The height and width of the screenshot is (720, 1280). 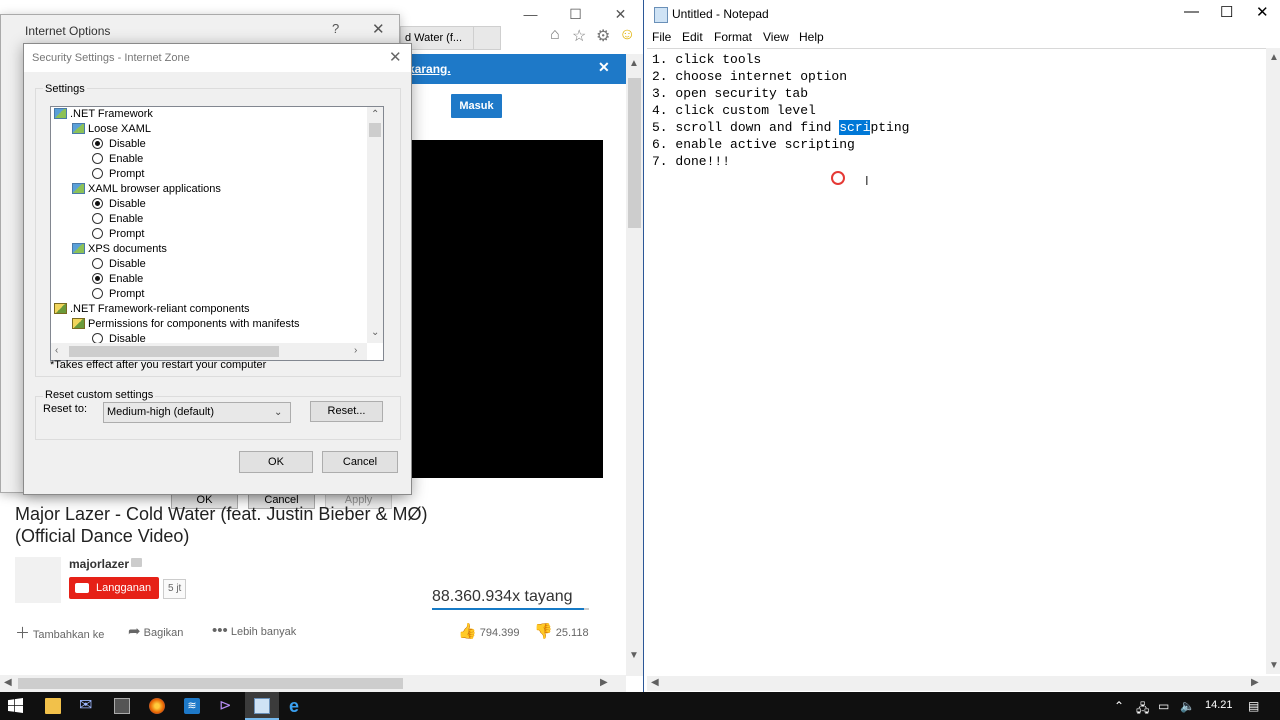 What do you see at coordinates (122, 706) in the screenshot?
I see `media-taskbar-button` at bounding box center [122, 706].